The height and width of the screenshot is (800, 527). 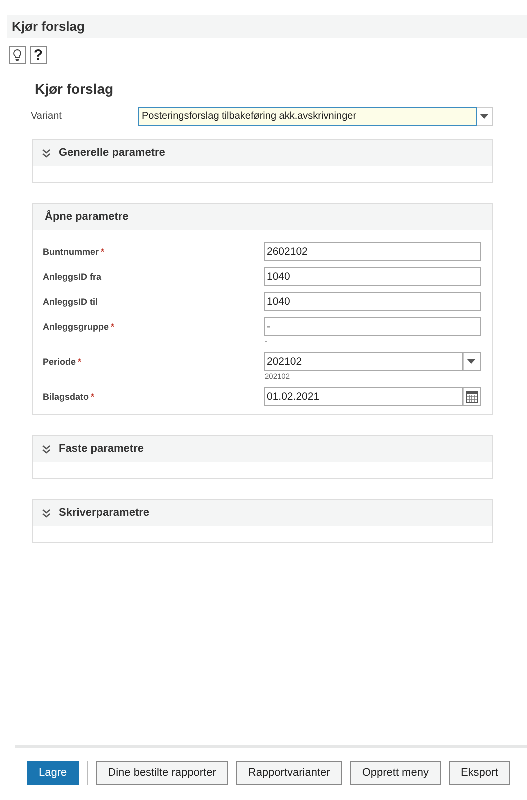 What do you see at coordinates (479, 773) in the screenshot?
I see `action-button: Eksport` at bounding box center [479, 773].